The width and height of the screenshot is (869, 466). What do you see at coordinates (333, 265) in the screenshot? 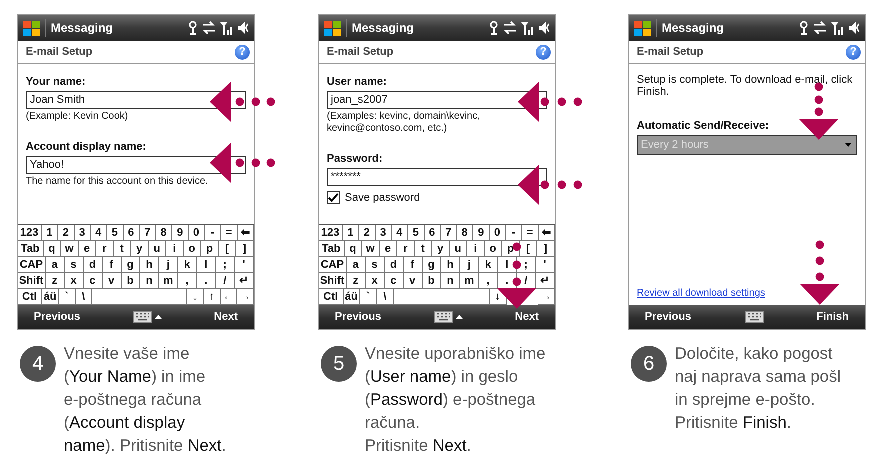
I see `keyboard-key: CAP` at bounding box center [333, 265].